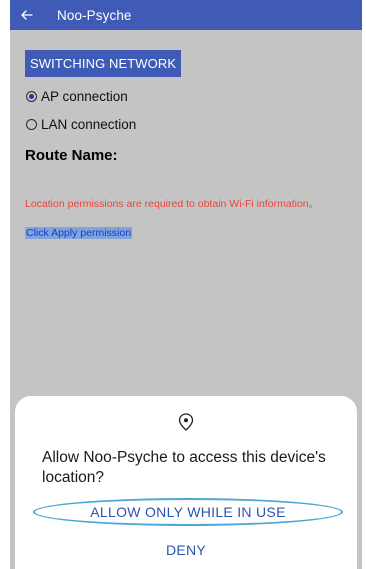 The width and height of the screenshot is (366, 569). What do you see at coordinates (71, 155) in the screenshot?
I see `route-name-label: Route Name:` at bounding box center [71, 155].